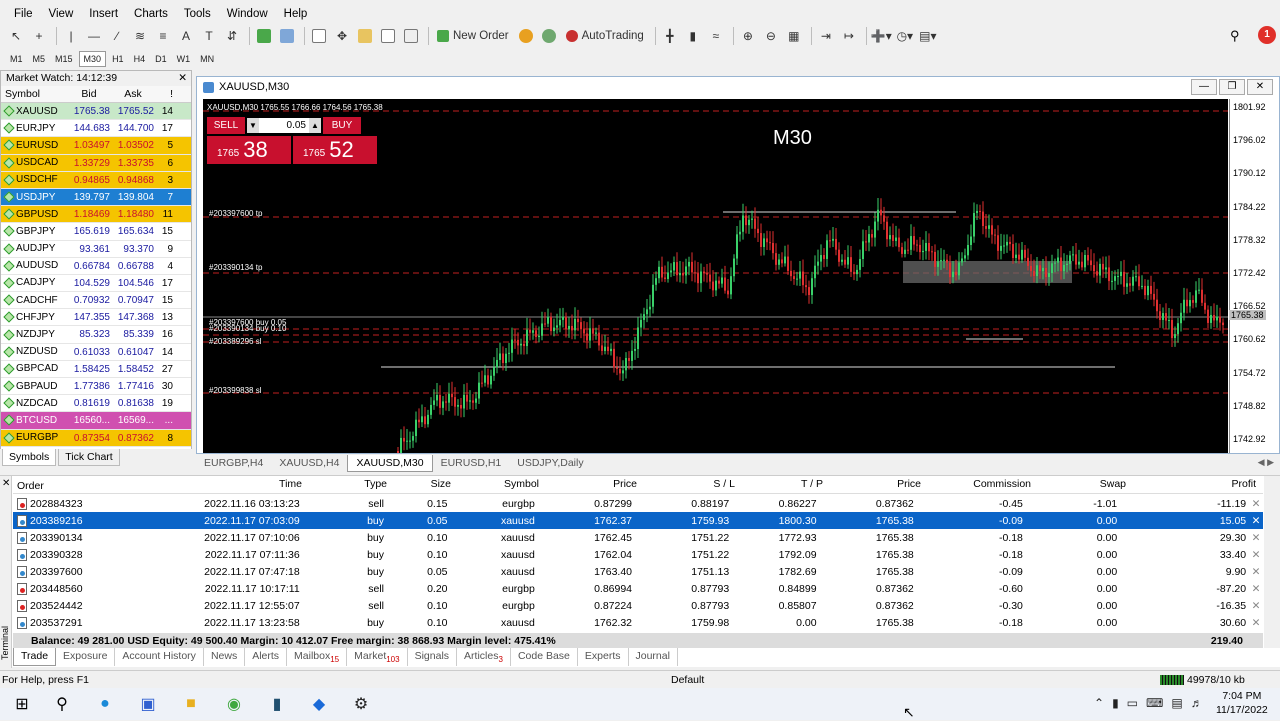 This screenshot has width=1280, height=721. What do you see at coordinates (365, 36) in the screenshot?
I see `folder-icon` at bounding box center [365, 36].